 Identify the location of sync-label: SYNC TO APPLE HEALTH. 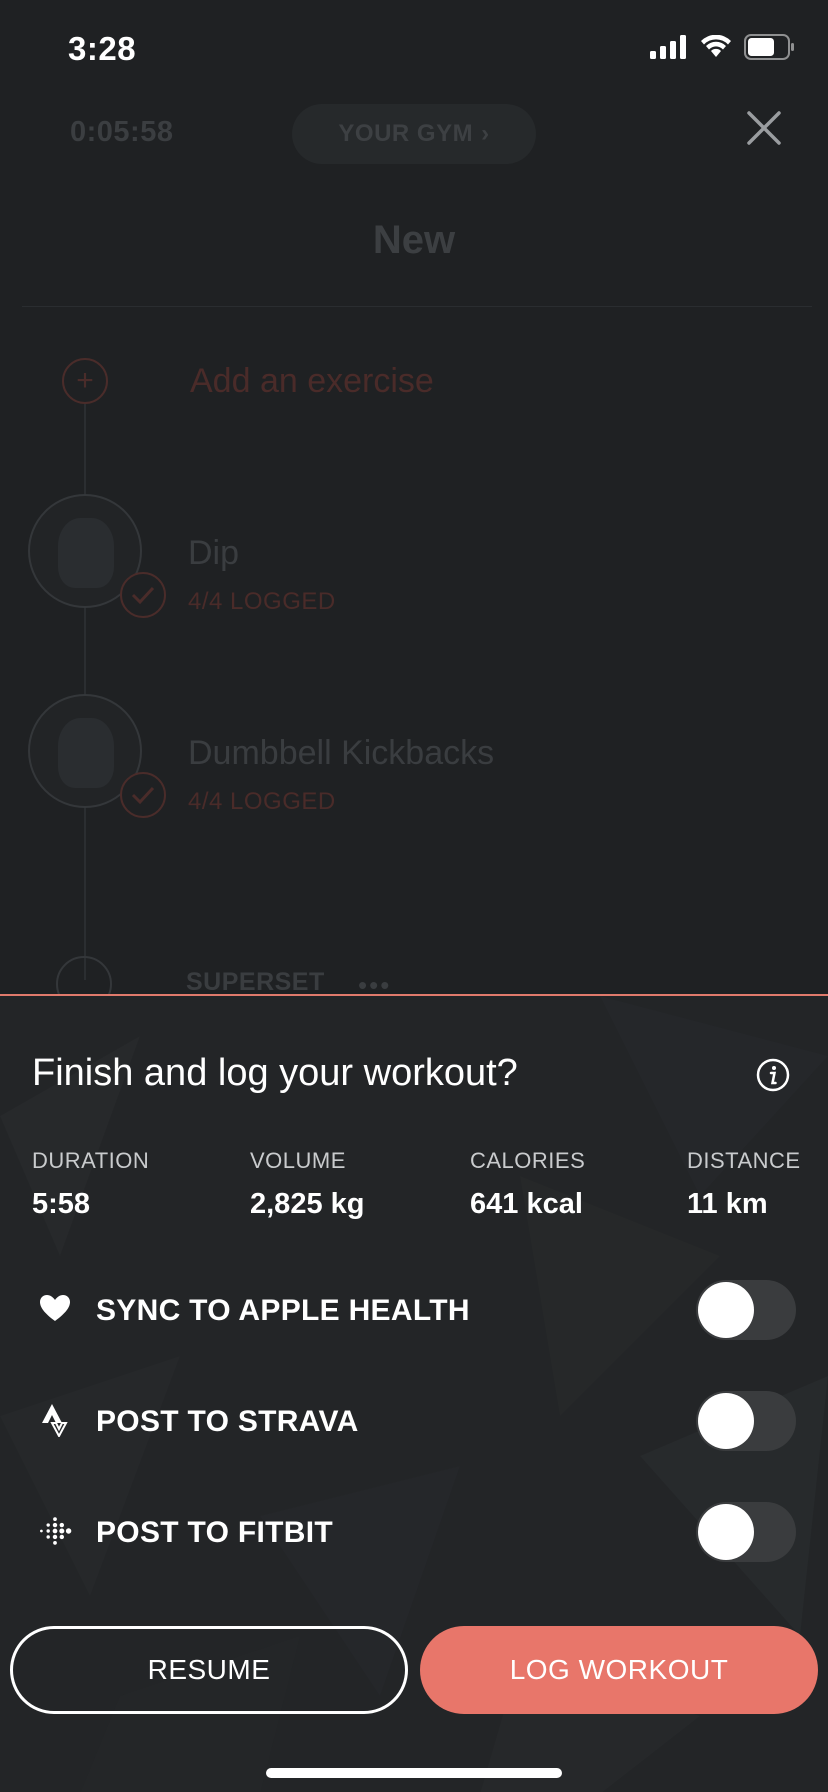
(283, 1310).